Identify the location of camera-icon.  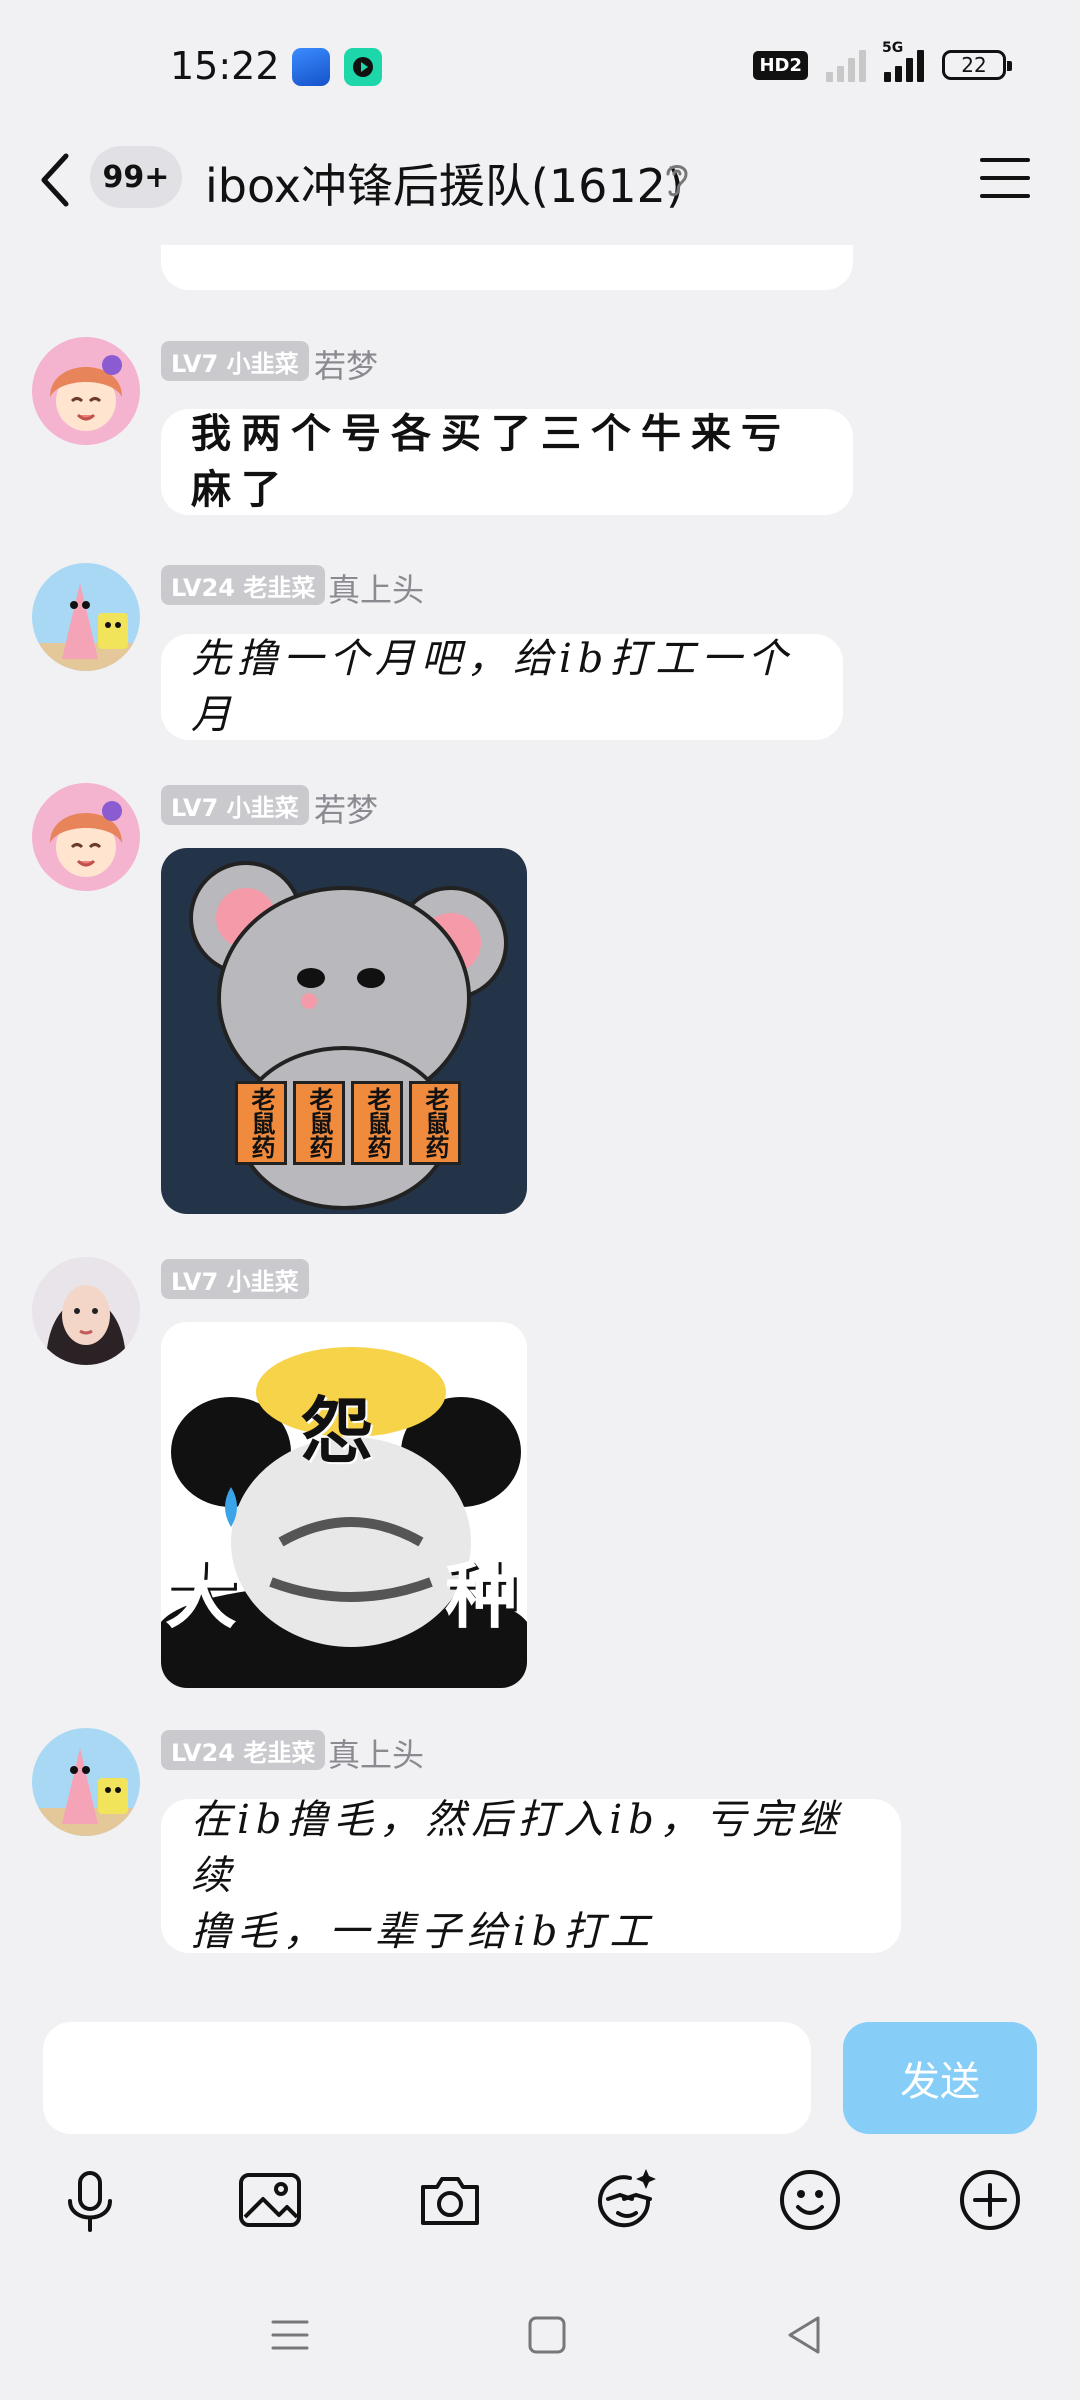
(450, 2200).